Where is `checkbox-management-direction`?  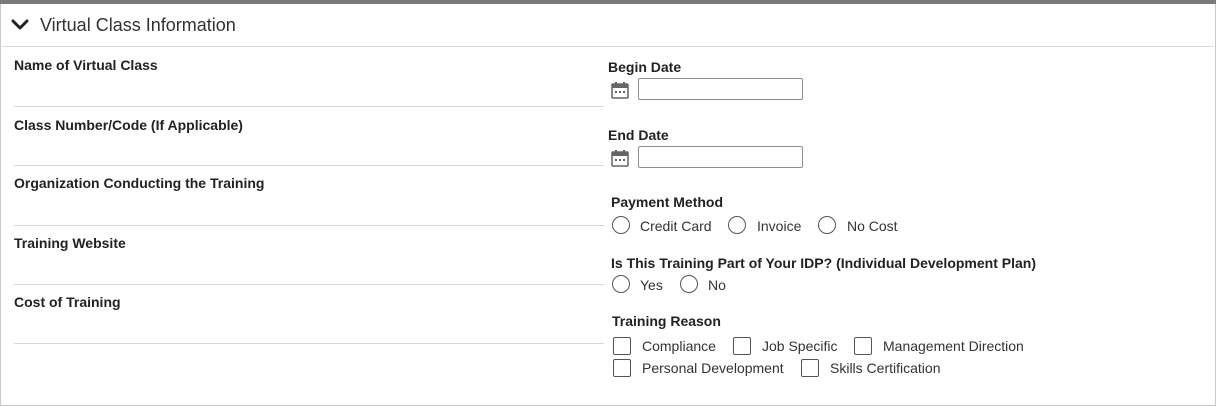
checkbox-management-direction is located at coordinates (863, 346).